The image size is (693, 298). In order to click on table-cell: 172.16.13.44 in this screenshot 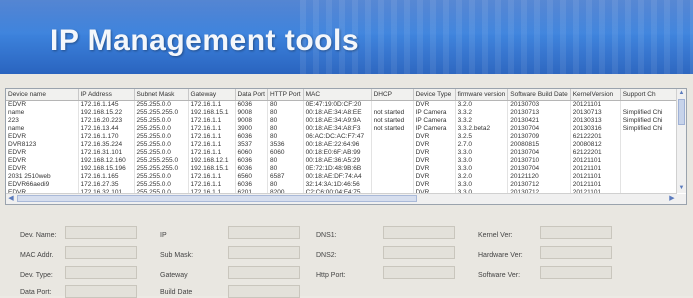, I will do `click(106, 129)`.